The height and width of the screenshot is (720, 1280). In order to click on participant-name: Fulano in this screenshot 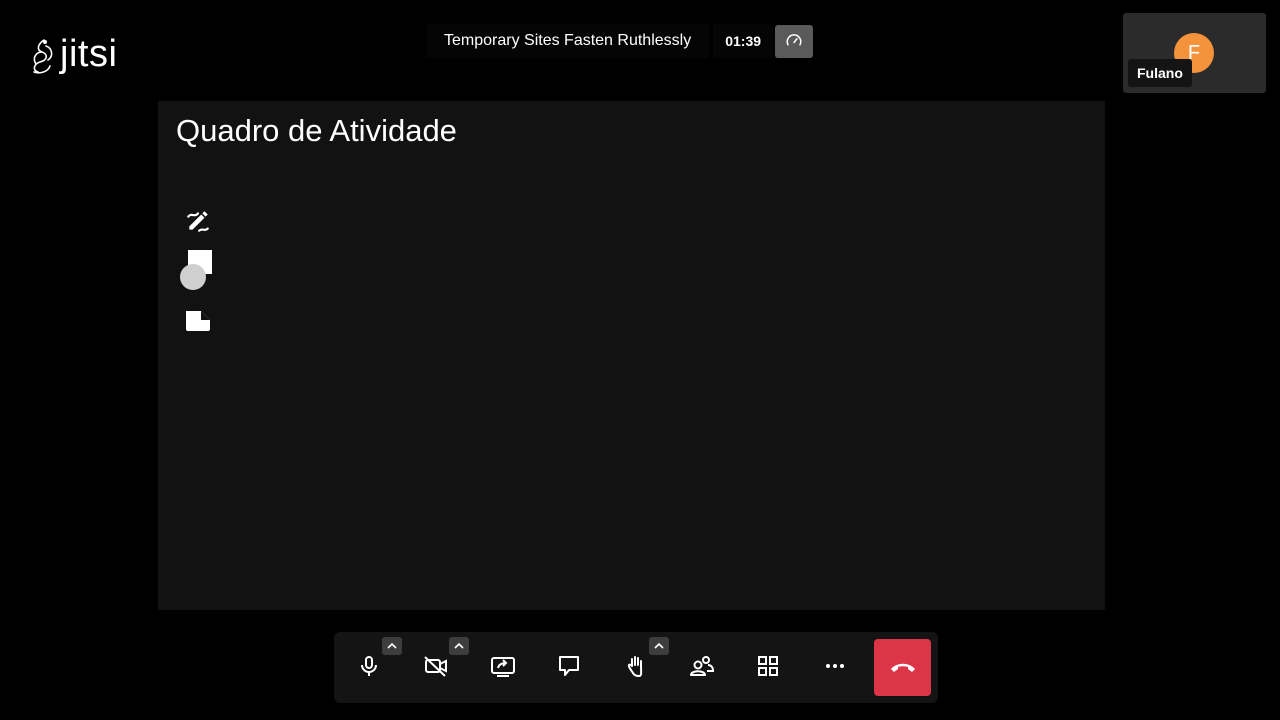, I will do `click(1160, 73)`.